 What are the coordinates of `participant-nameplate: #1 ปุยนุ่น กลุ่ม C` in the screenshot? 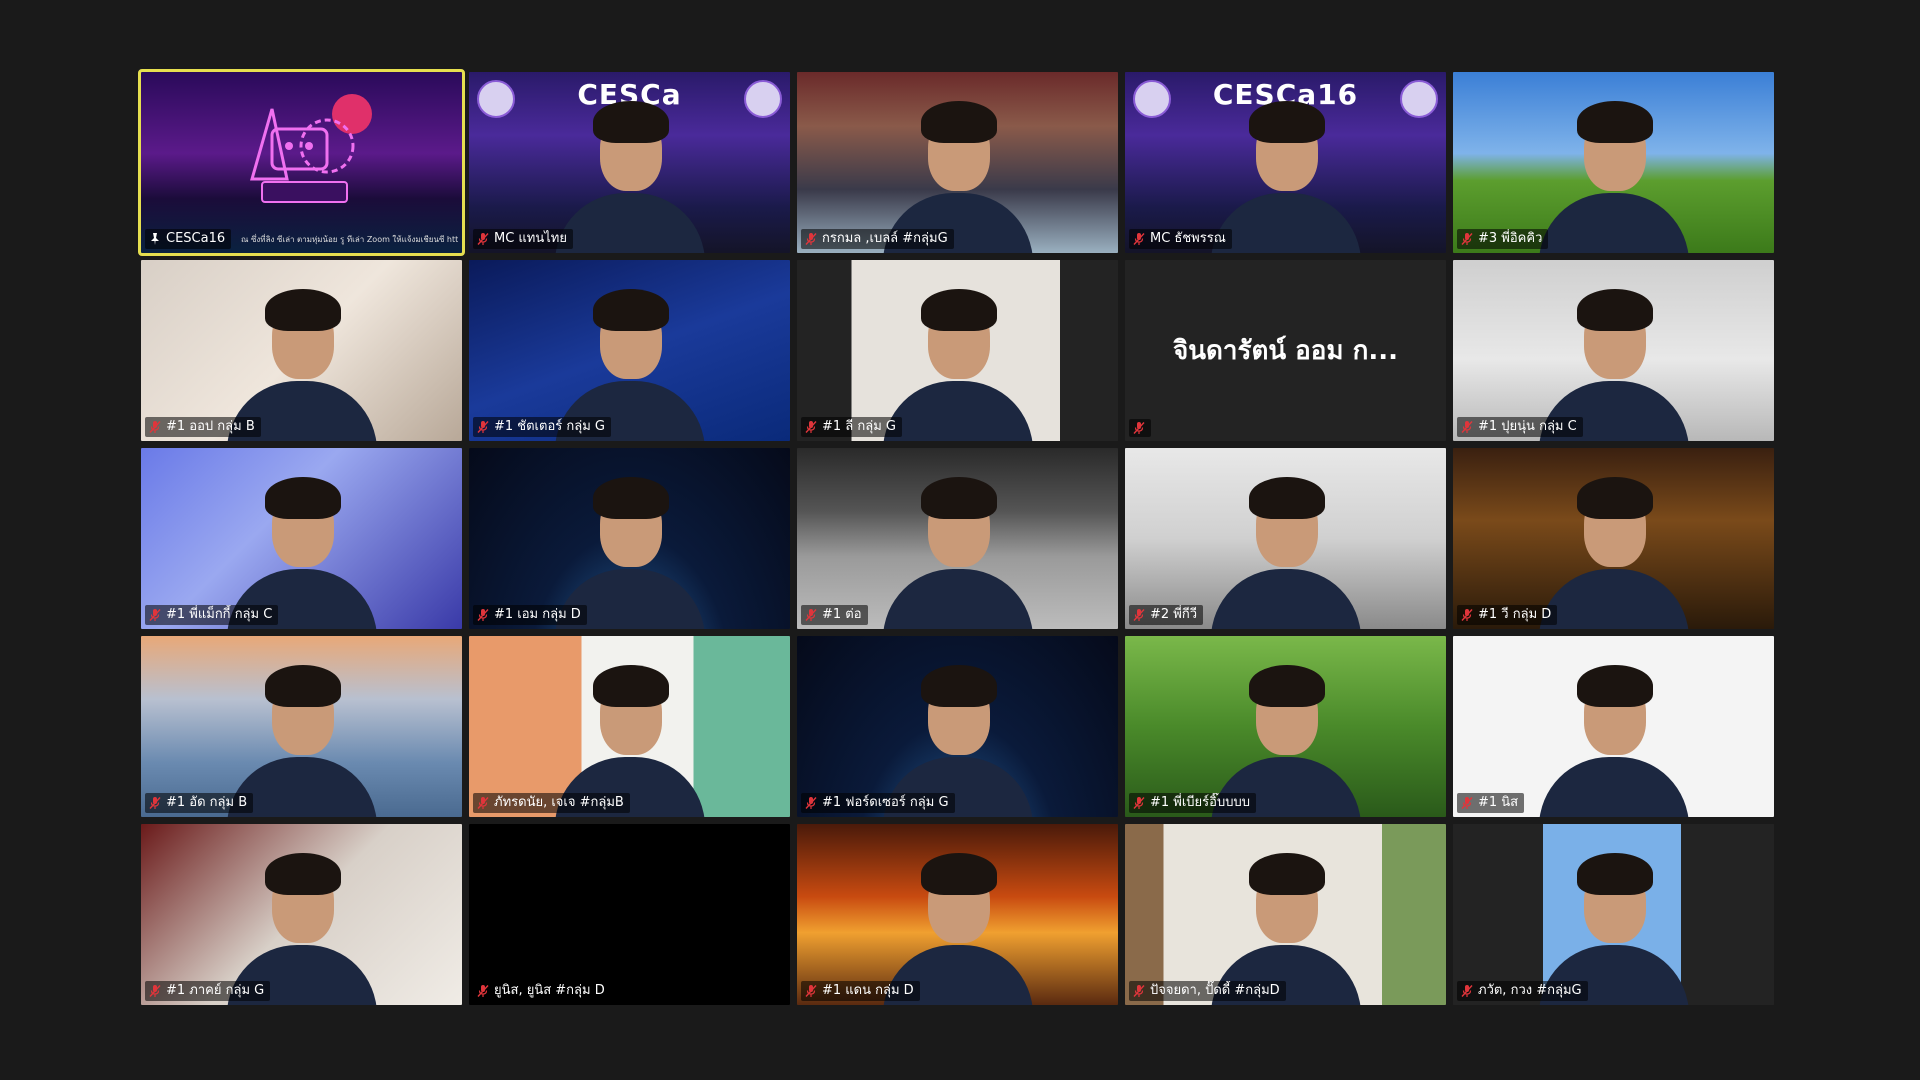 It's located at (1520, 427).